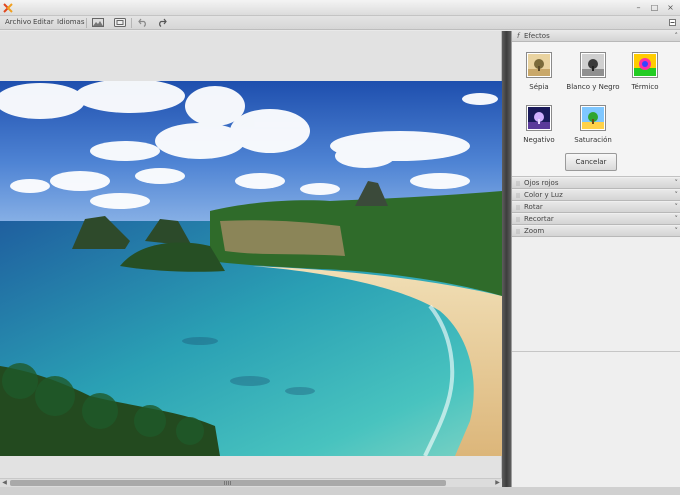 Image resolution: width=680 pixels, height=495 pixels. I want to click on scroll-right-icon: ▶, so click(497, 483).